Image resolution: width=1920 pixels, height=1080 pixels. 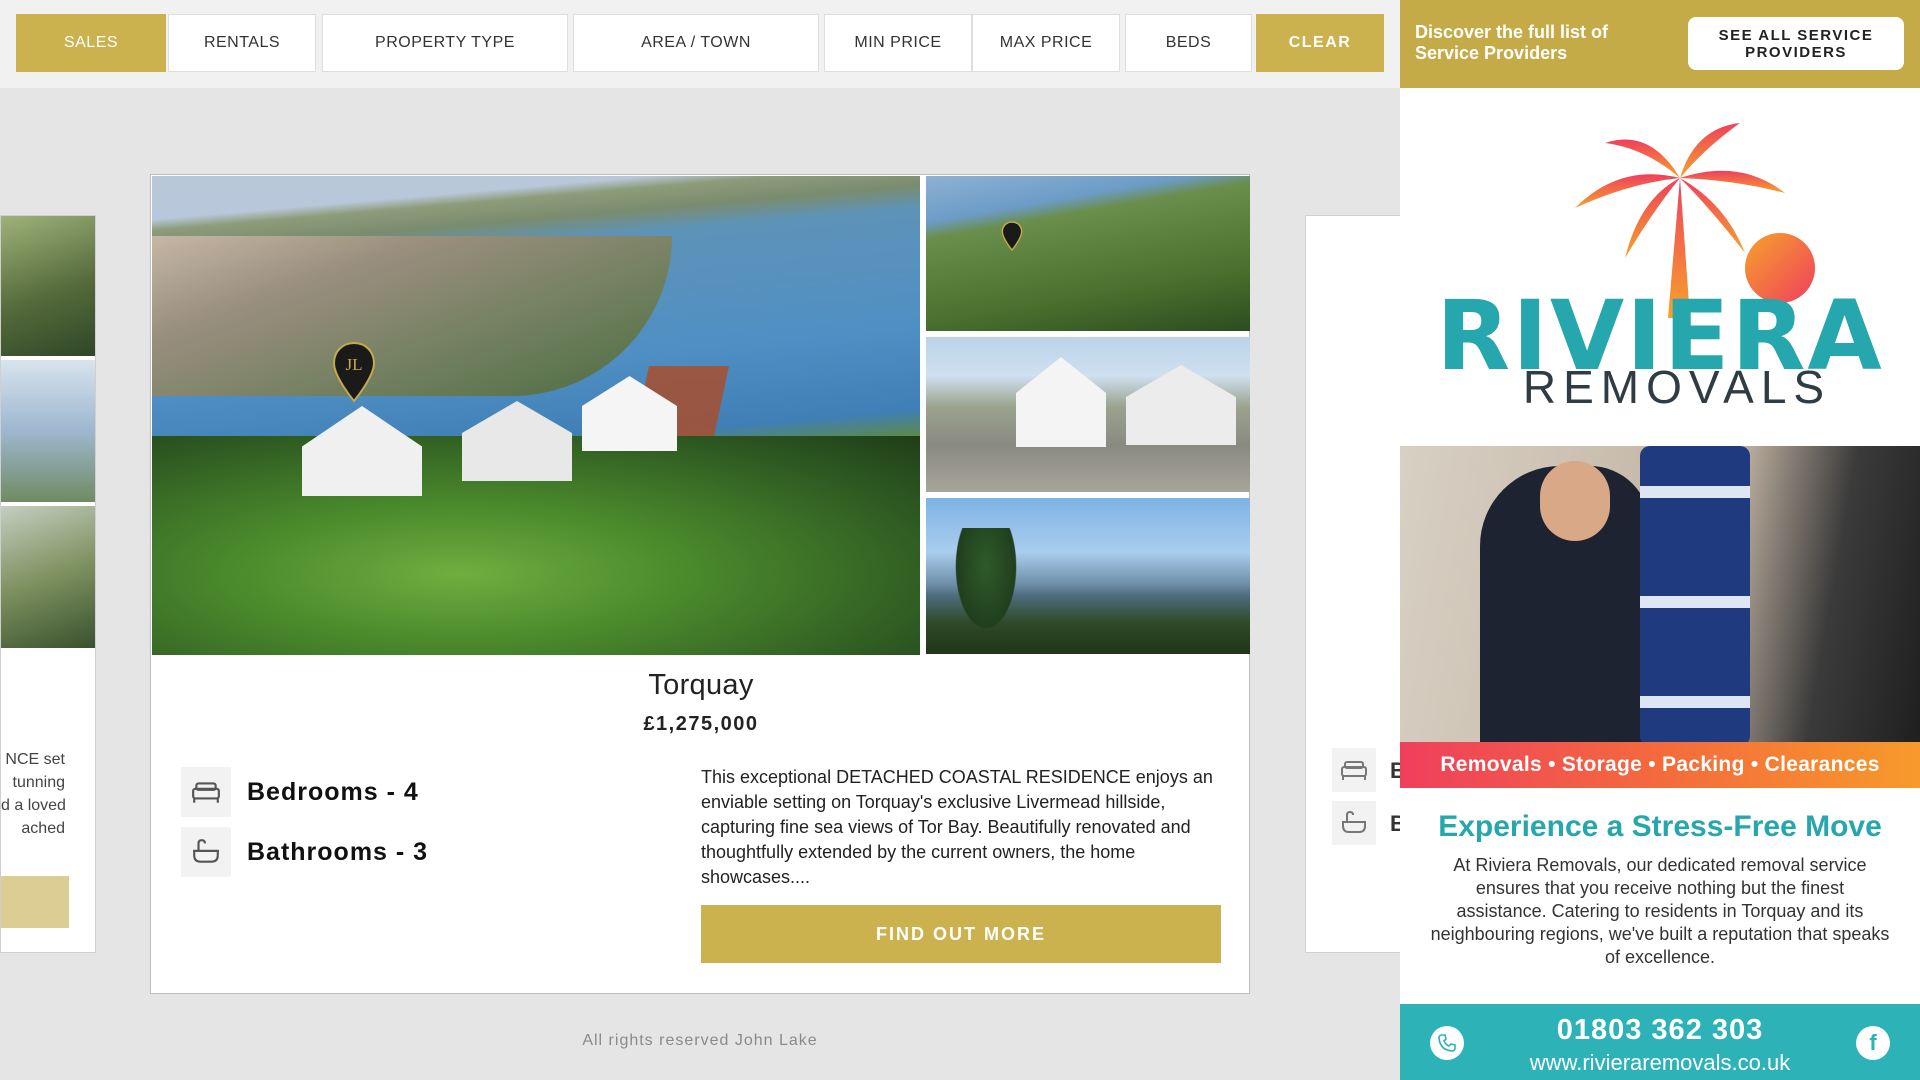 I want to click on next-listing-card: B B, so click(x=1352, y=584).